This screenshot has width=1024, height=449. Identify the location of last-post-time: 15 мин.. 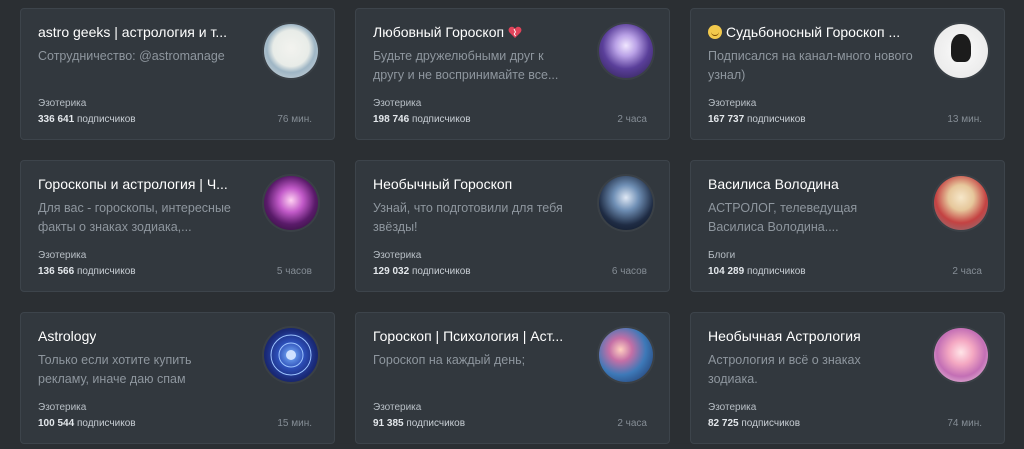
(294, 423).